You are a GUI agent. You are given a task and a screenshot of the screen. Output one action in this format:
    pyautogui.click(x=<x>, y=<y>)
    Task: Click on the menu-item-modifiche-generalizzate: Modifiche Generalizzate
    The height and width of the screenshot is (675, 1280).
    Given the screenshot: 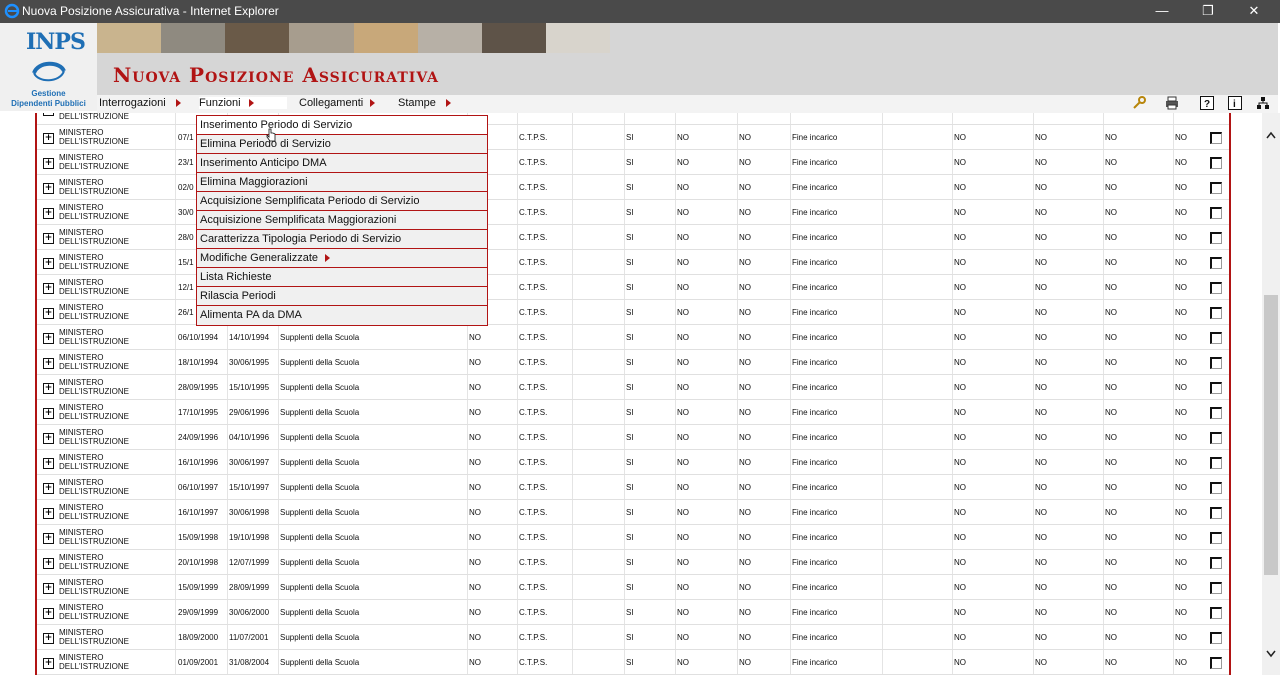 What is the action you would take?
    pyautogui.click(x=342, y=258)
    